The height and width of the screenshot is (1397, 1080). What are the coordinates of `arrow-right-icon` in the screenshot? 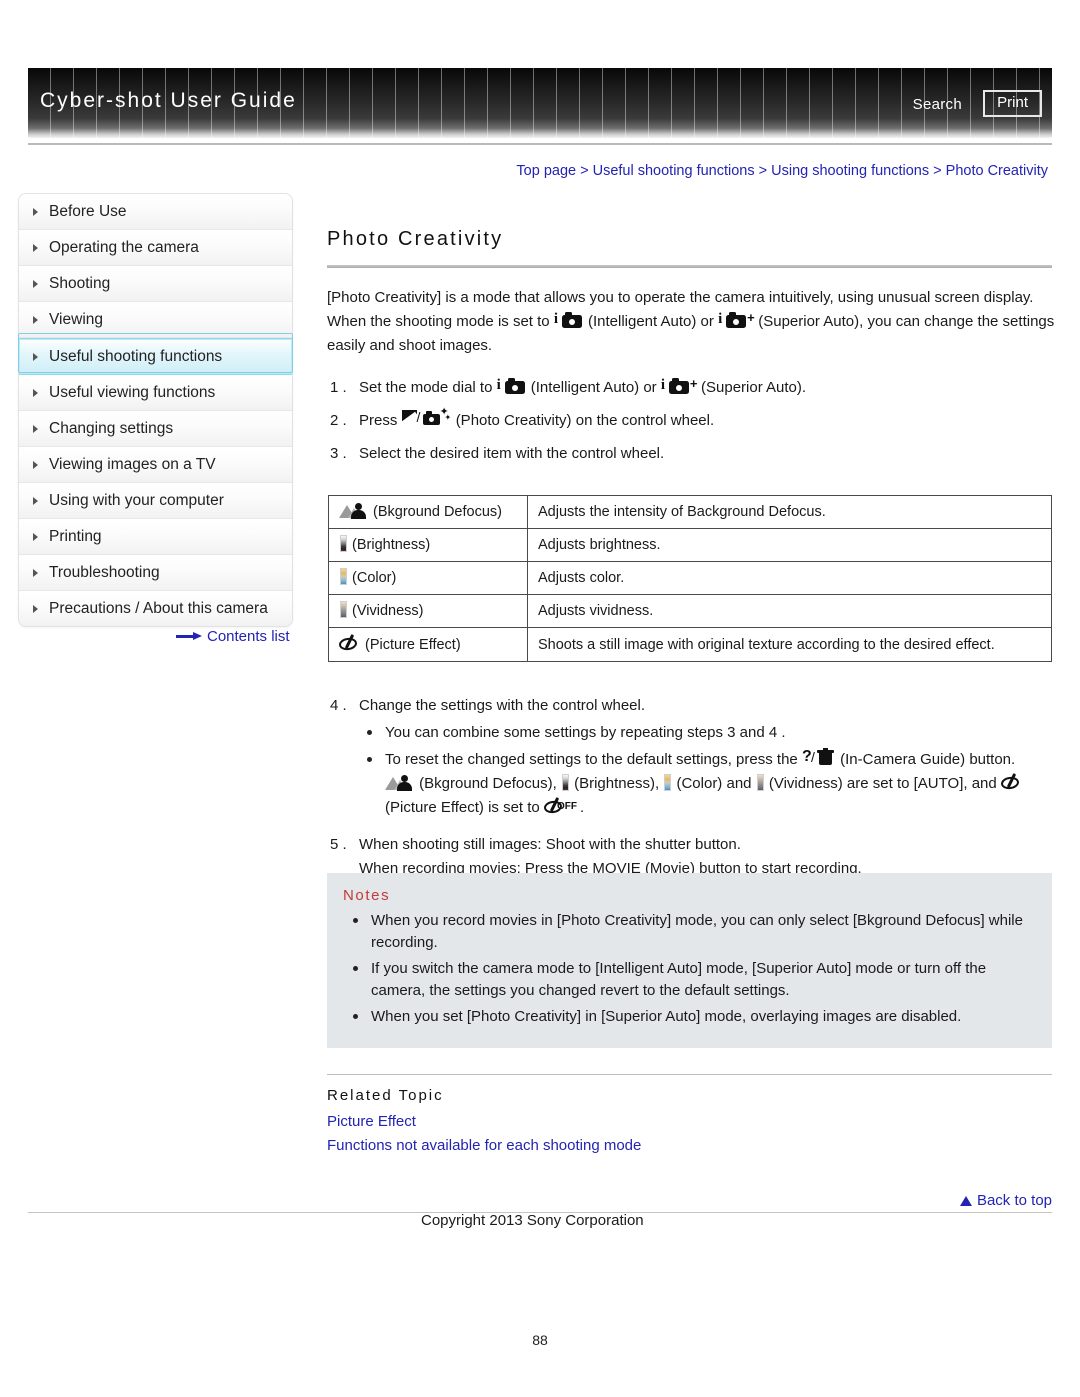 It's located at (189, 636).